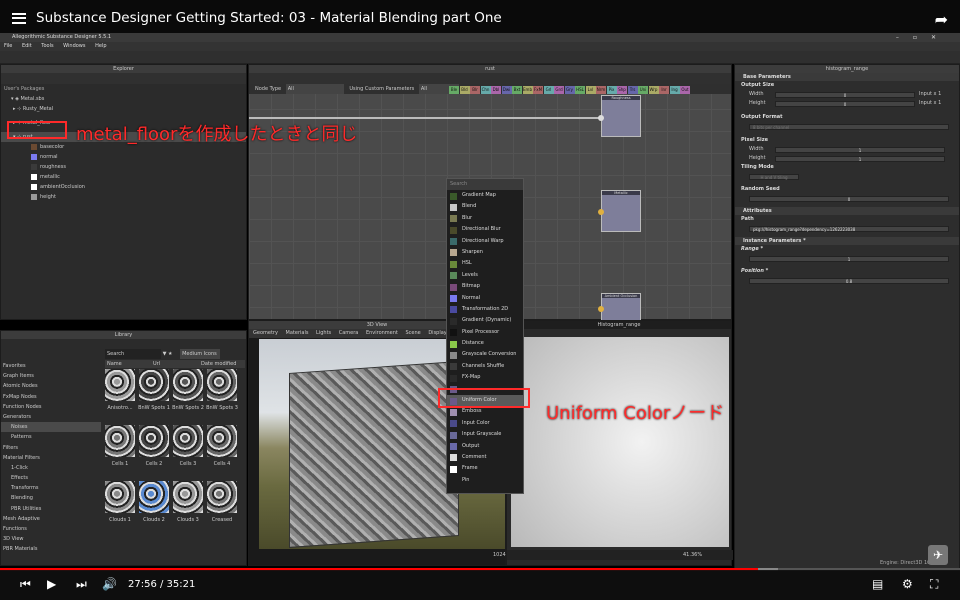 This screenshot has height=600, width=960. Describe the element at coordinates (847, 211) in the screenshot. I see `attributes-header: Attributes` at that location.